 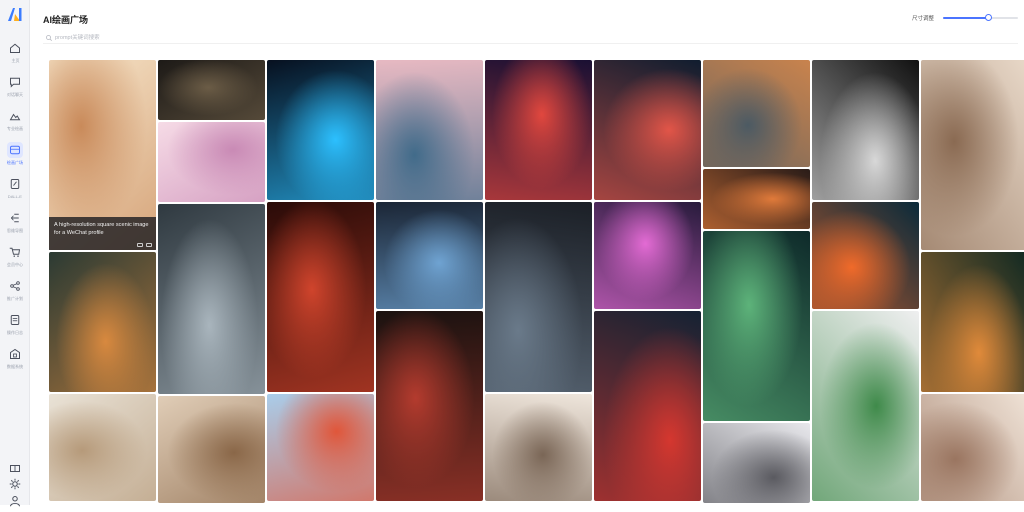 What do you see at coordinates (538, 297) in the screenshot?
I see `gallery-image-man-at-computers` at bounding box center [538, 297].